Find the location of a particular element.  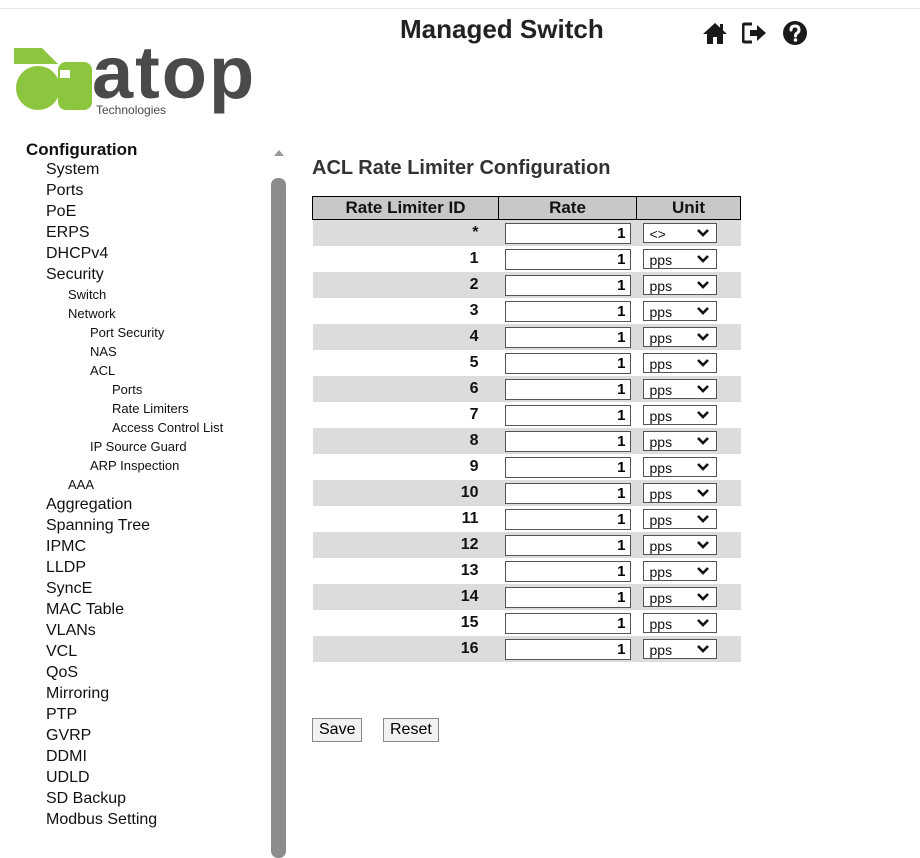

home-icon is located at coordinates (715, 33).